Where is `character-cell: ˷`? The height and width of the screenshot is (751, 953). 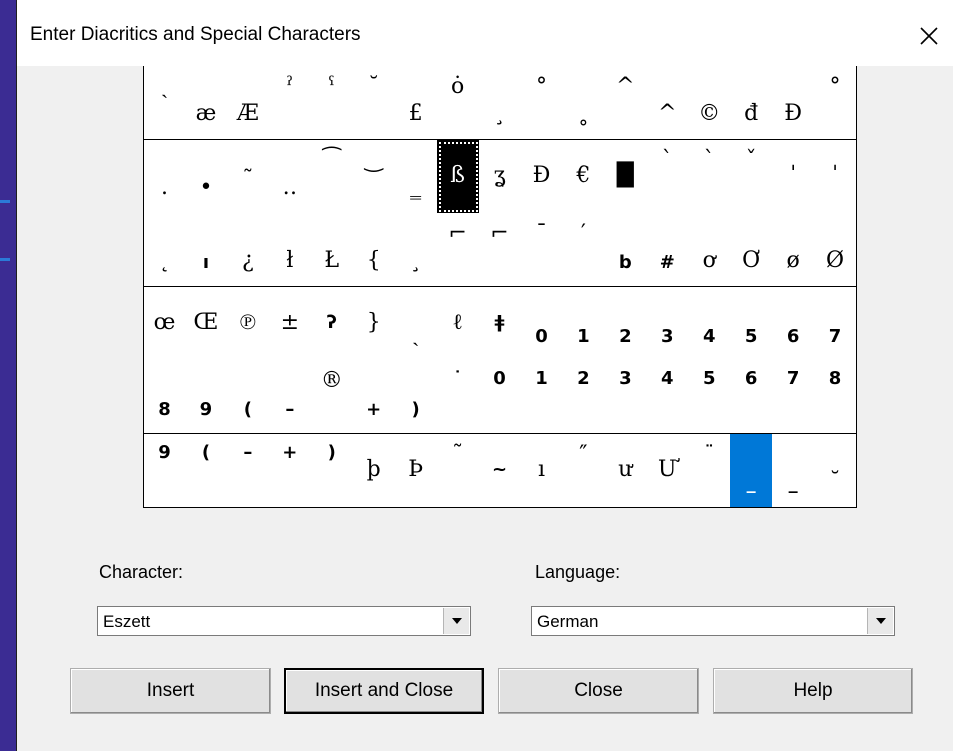
character-cell: ˷ is located at coordinates (248, 176).